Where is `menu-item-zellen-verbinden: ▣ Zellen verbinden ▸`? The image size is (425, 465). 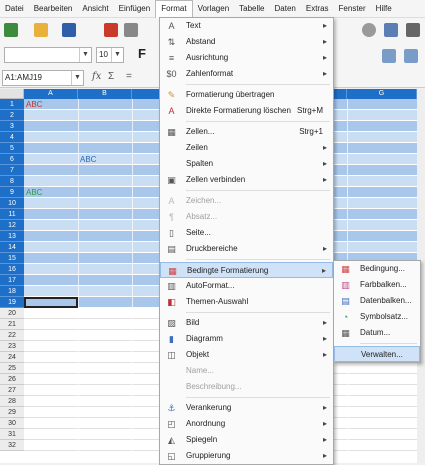
menu-item-zellen-verbinden: ▣ Zellen verbinden ▸ is located at coordinates (246, 180).